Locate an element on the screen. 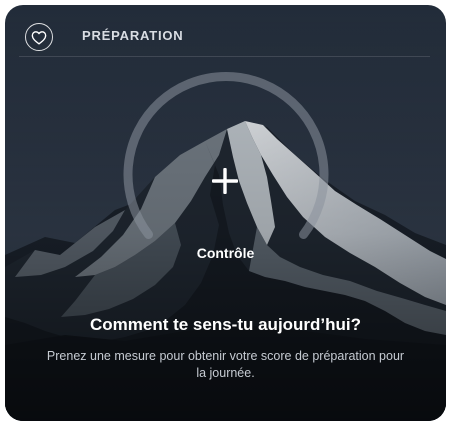  heart-button is located at coordinates (39, 37).